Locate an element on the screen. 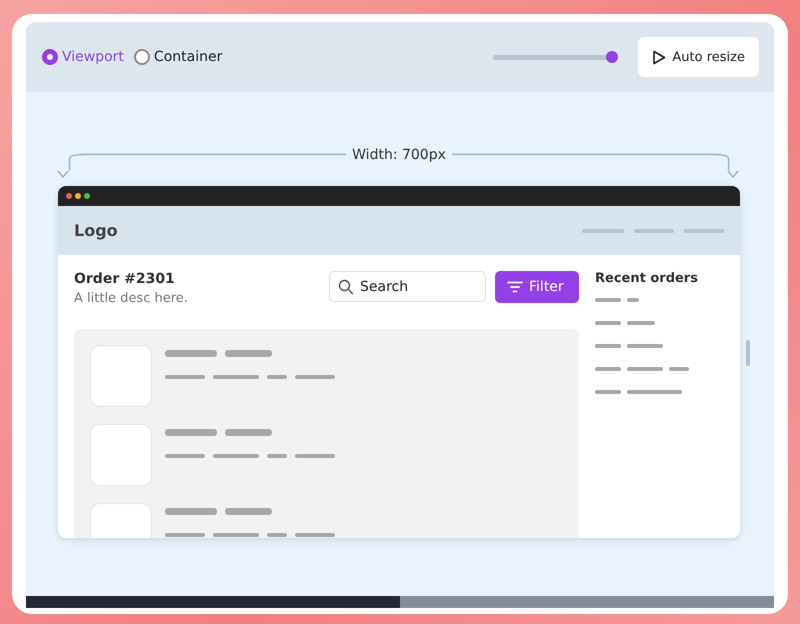 The width and height of the screenshot is (800, 624). order-title: Order #2301 is located at coordinates (125, 279).